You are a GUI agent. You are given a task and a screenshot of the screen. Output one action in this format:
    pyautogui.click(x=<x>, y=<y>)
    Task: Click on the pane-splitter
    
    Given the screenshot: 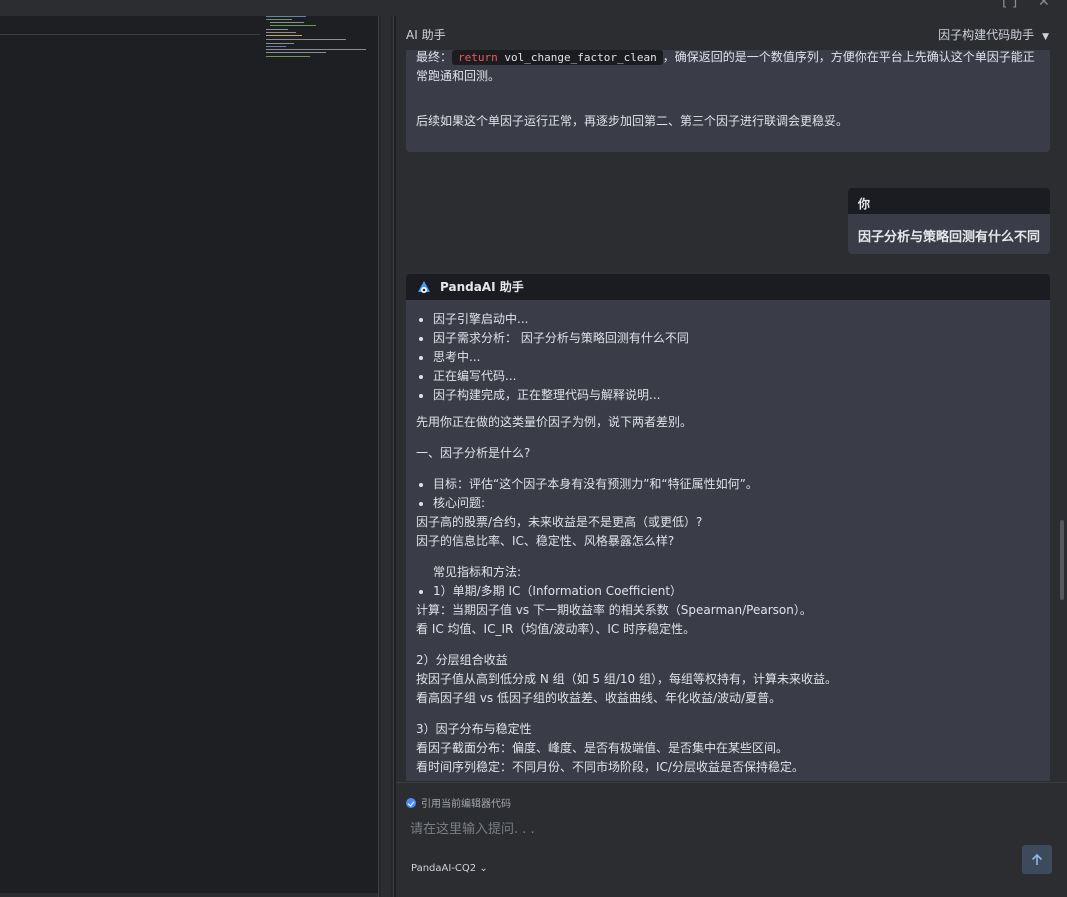 What is the action you would take?
    pyautogui.click(x=386, y=456)
    